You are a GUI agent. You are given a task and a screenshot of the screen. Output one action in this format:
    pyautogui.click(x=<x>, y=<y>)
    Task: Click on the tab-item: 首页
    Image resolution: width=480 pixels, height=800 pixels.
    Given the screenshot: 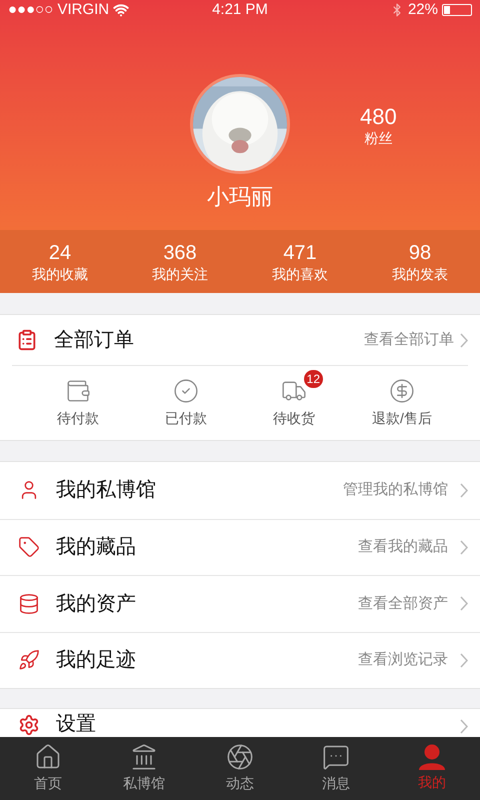 What is the action you would take?
    pyautogui.click(x=48, y=768)
    